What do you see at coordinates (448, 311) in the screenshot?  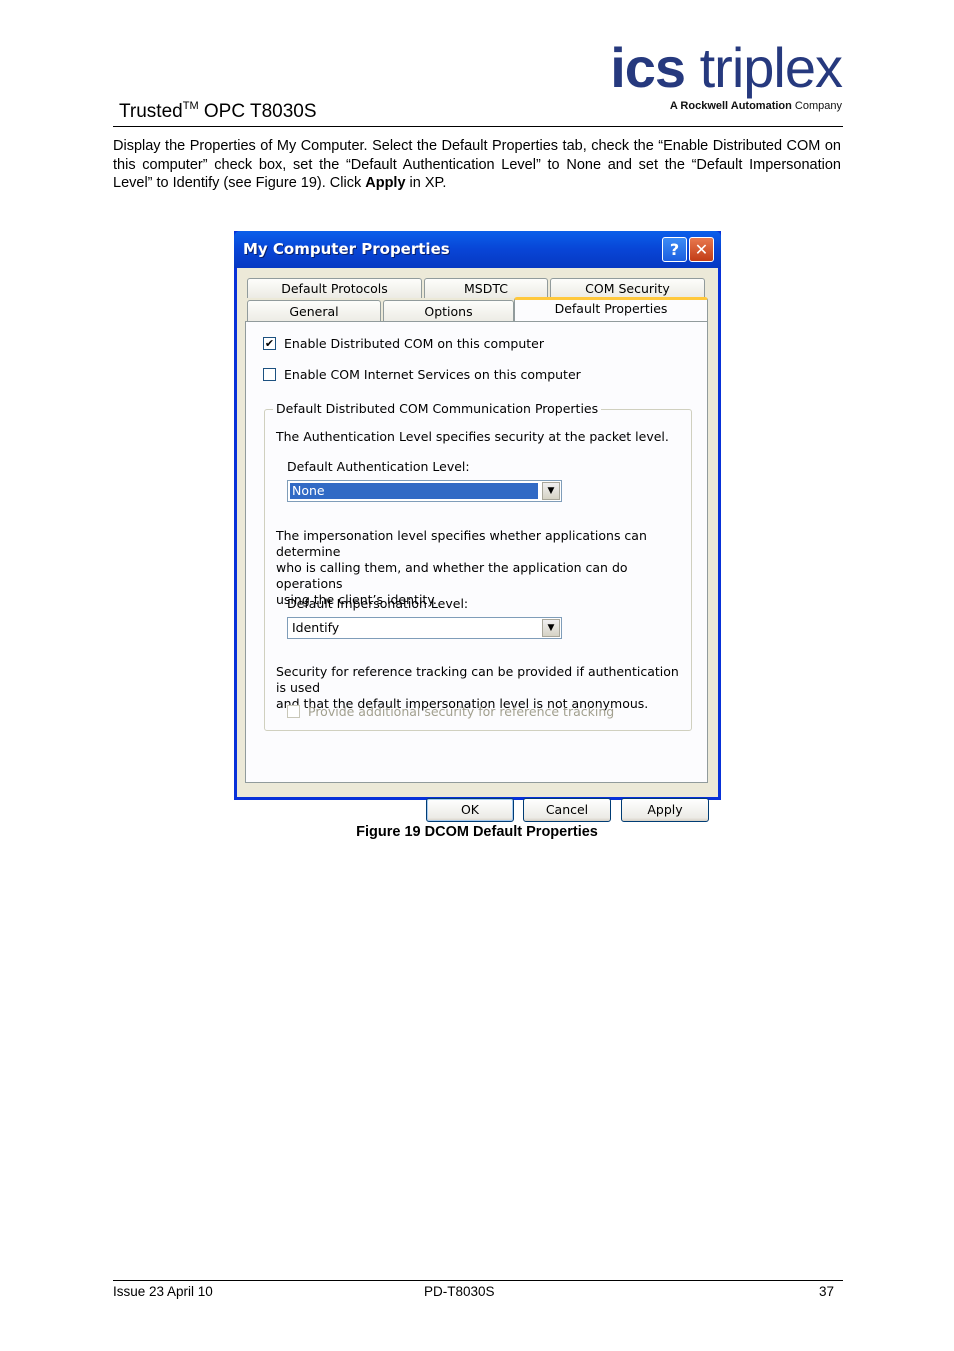 I see `tab-options: Options` at bounding box center [448, 311].